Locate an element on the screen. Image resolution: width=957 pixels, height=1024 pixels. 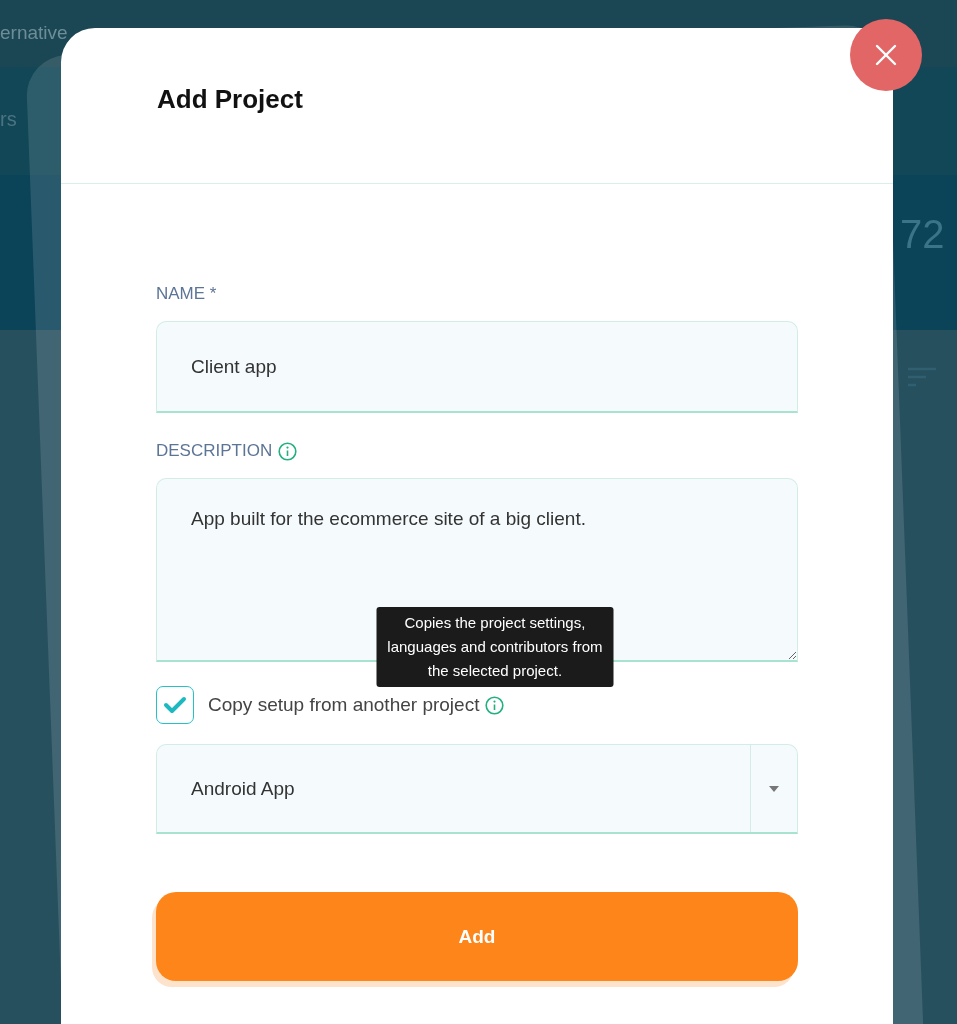
background-text: rs is located at coordinates (8, 119).